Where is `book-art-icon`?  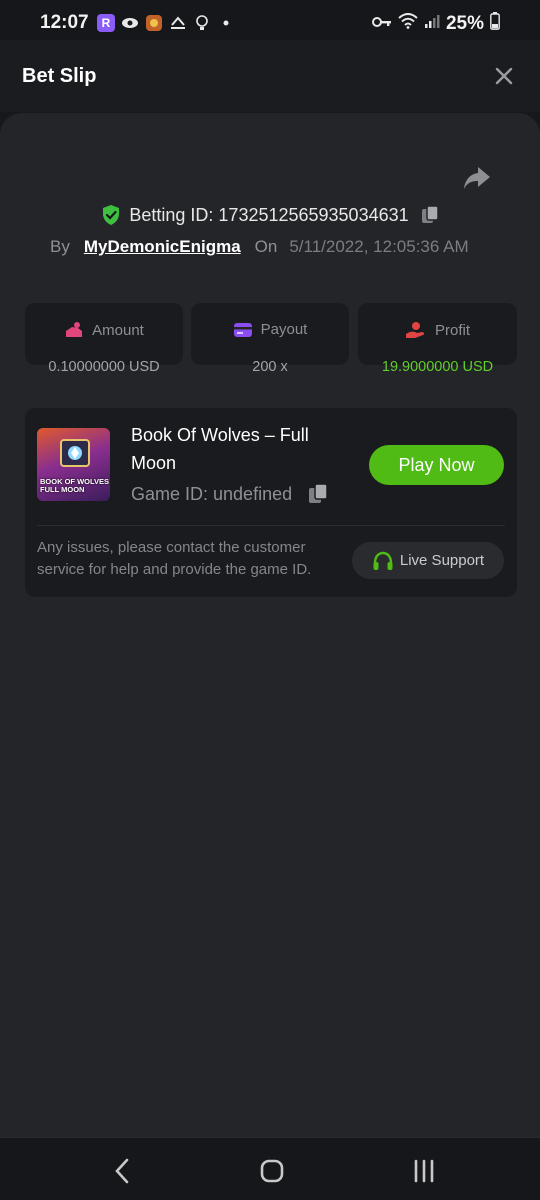
book-art-icon is located at coordinates (75, 453).